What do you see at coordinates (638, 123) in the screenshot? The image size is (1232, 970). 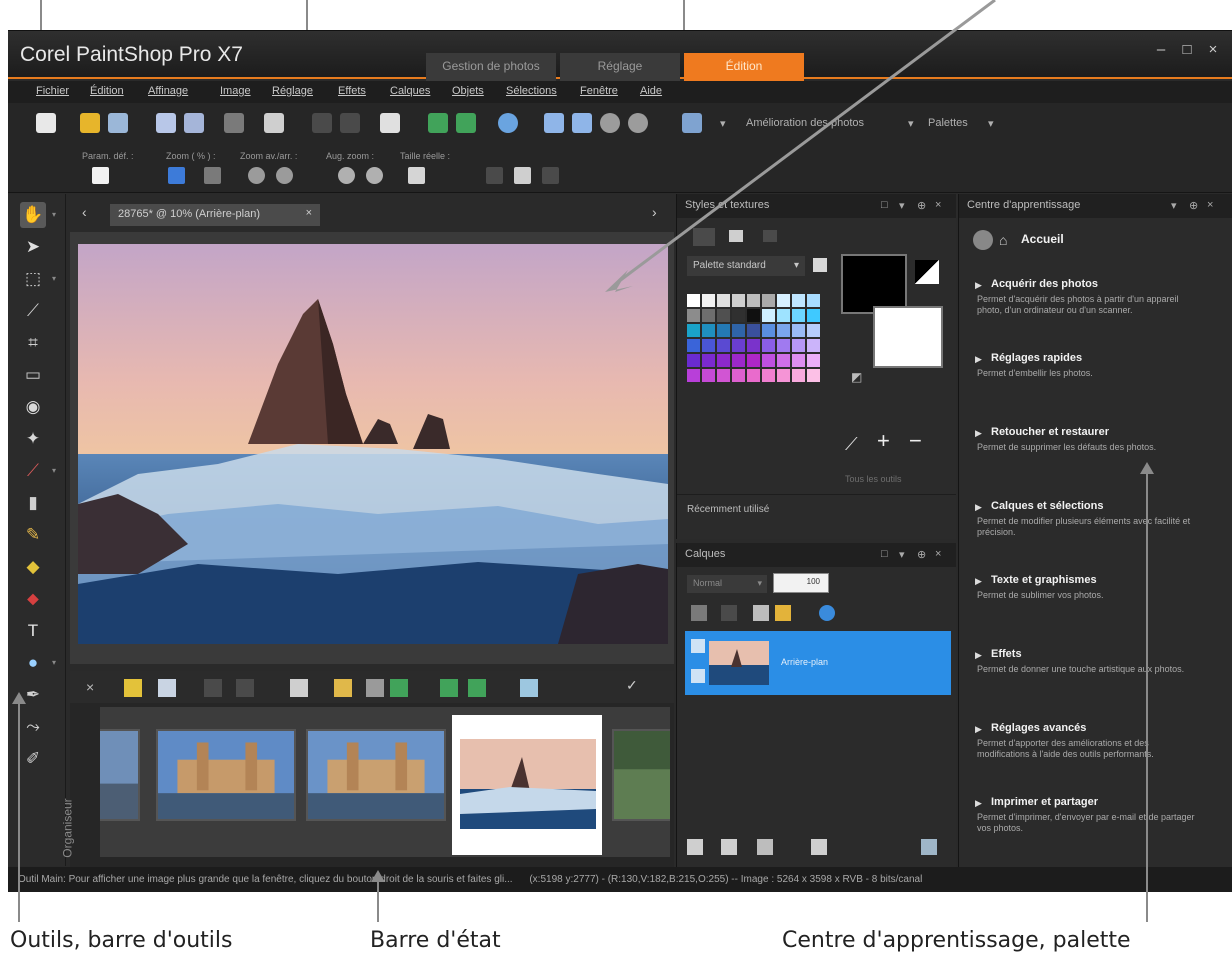 I see `zoom-in-icon` at bounding box center [638, 123].